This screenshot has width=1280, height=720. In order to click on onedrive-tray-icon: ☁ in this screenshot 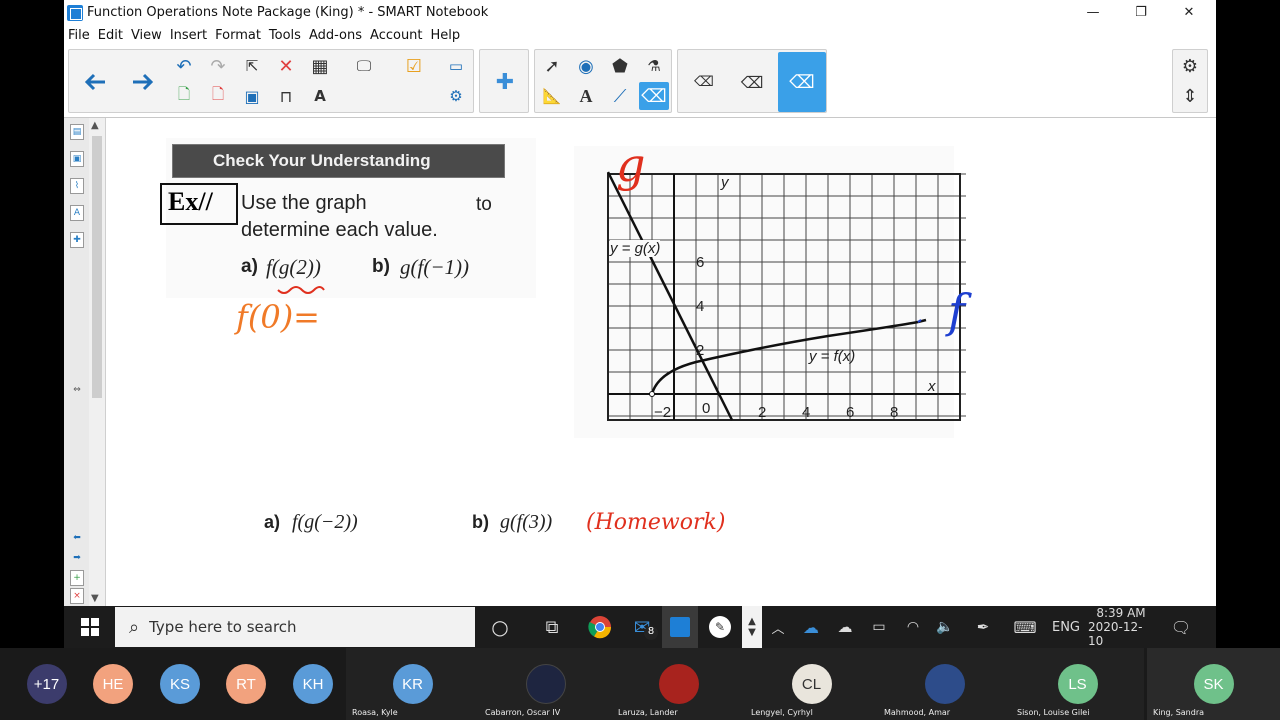, I will do `click(811, 627)`.